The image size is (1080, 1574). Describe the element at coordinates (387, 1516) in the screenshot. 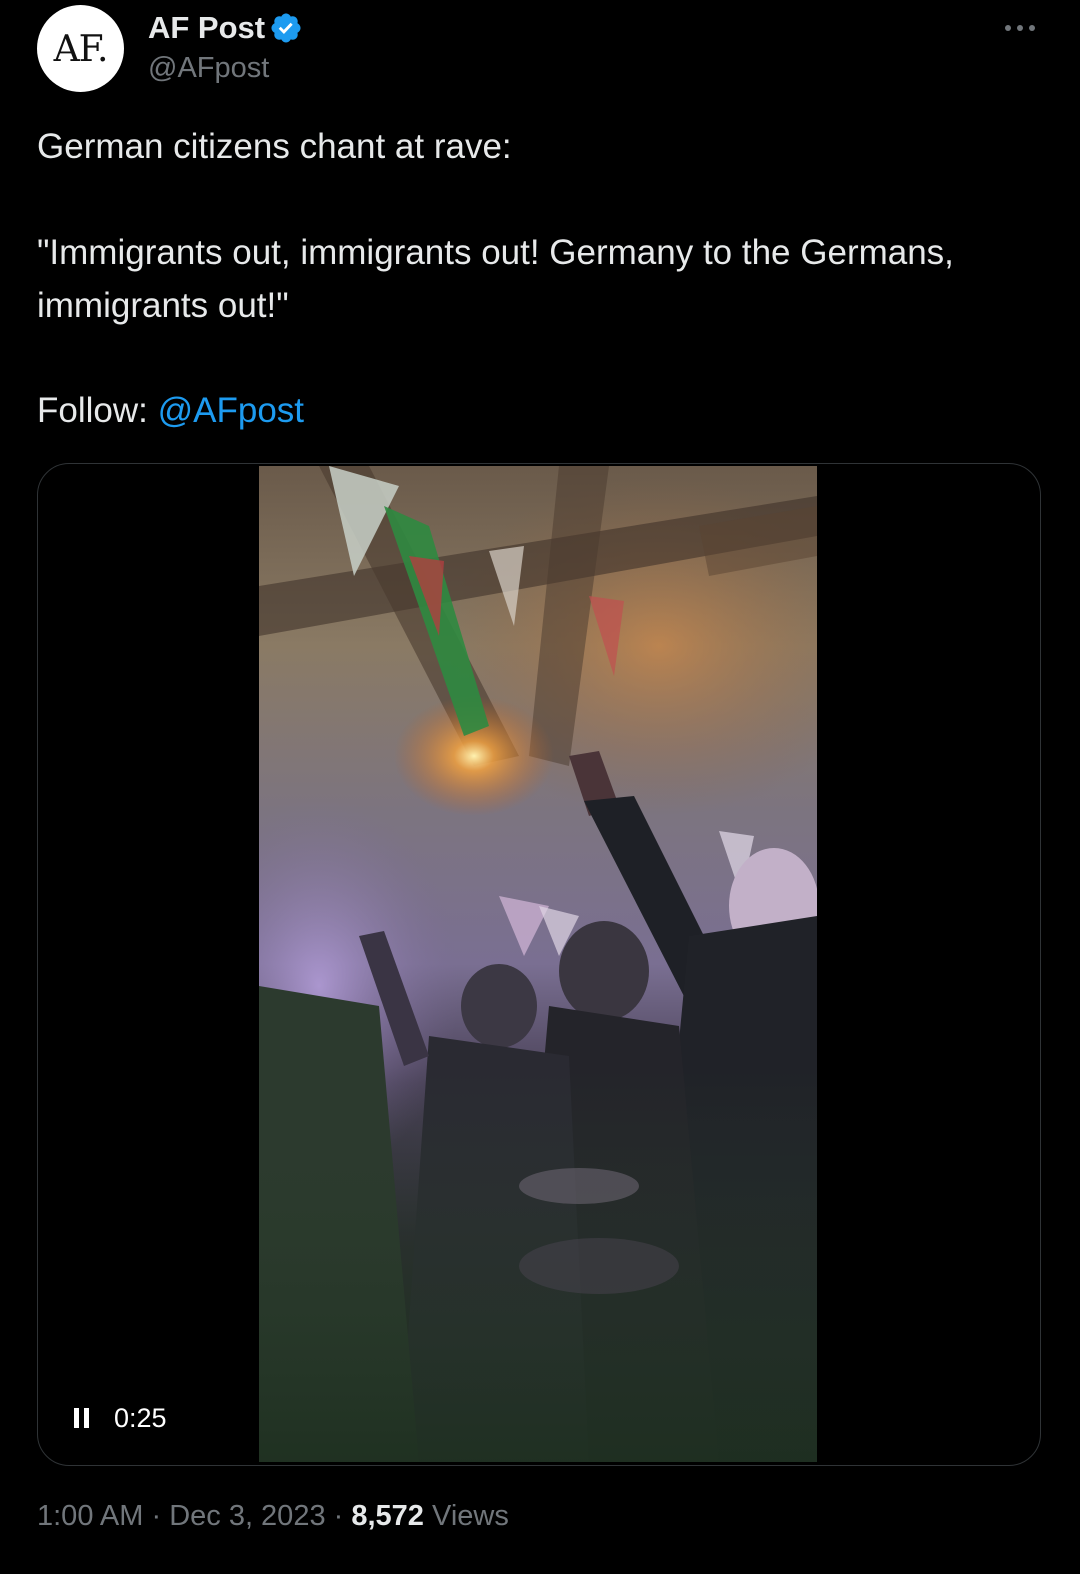

I see `views-count: 8,572` at that location.